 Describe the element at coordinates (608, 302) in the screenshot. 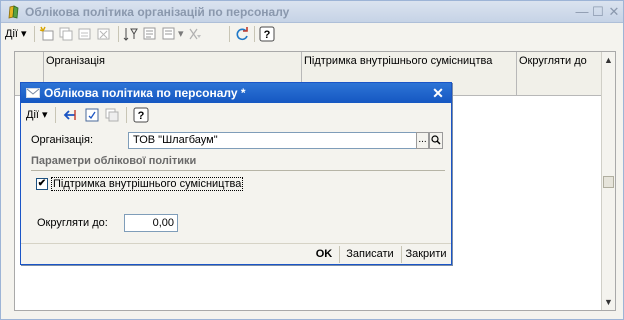

I see `scroll-down-icon: ▼` at that location.